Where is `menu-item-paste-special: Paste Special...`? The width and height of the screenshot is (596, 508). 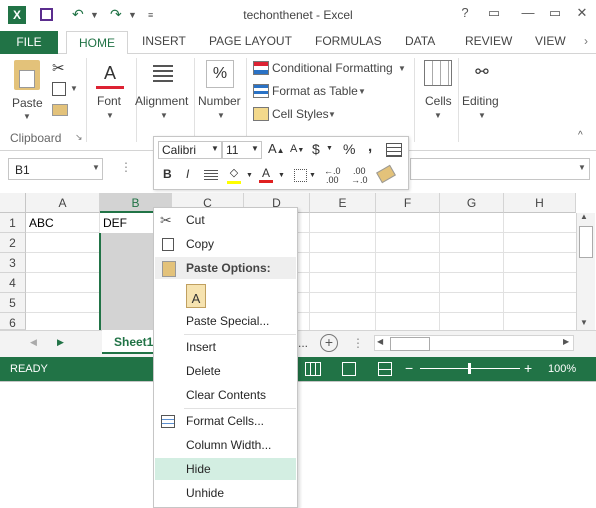 menu-item-paste-special: Paste Special... is located at coordinates (225, 321).